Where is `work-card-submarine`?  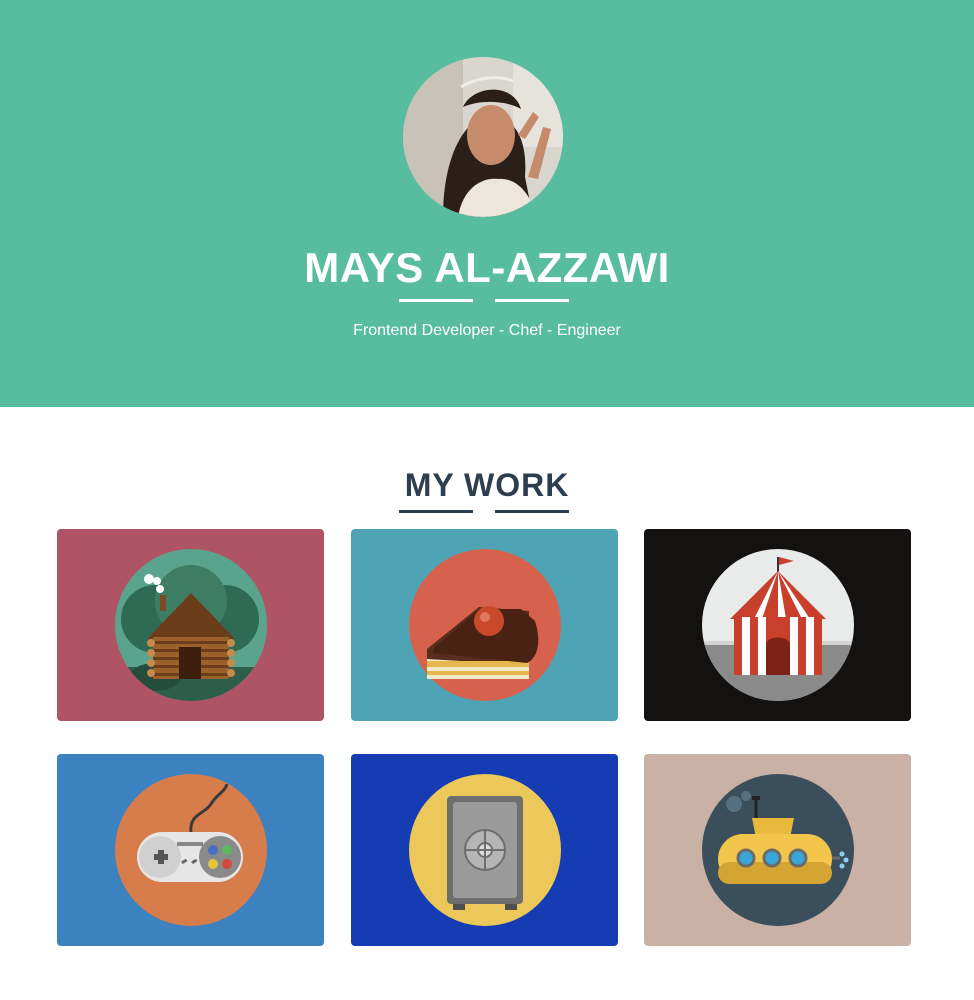
work-card-submarine is located at coordinates (777, 850).